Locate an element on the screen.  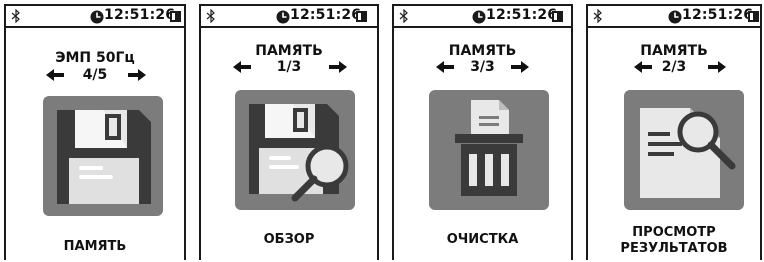
menu-caption: ОБЗОР is located at coordinates (289, 240).